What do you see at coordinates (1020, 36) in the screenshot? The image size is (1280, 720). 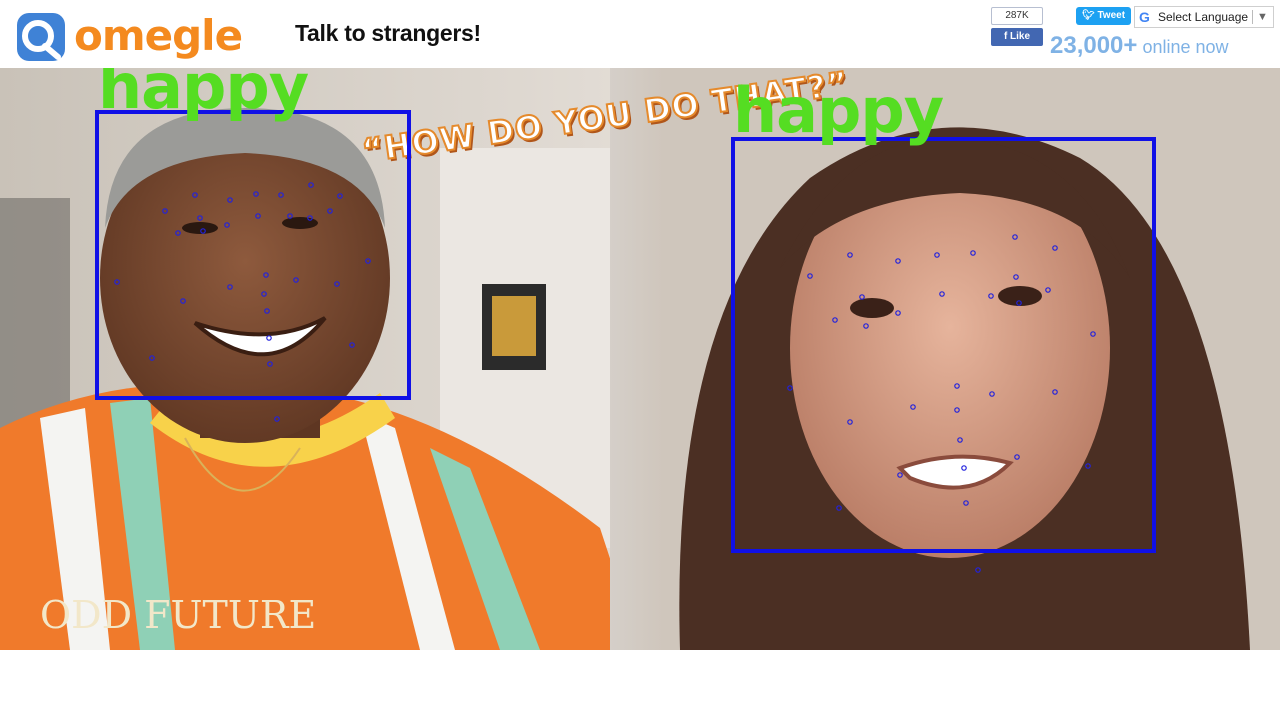 I see `like-label: Like` at bounding box center [1020, 36].